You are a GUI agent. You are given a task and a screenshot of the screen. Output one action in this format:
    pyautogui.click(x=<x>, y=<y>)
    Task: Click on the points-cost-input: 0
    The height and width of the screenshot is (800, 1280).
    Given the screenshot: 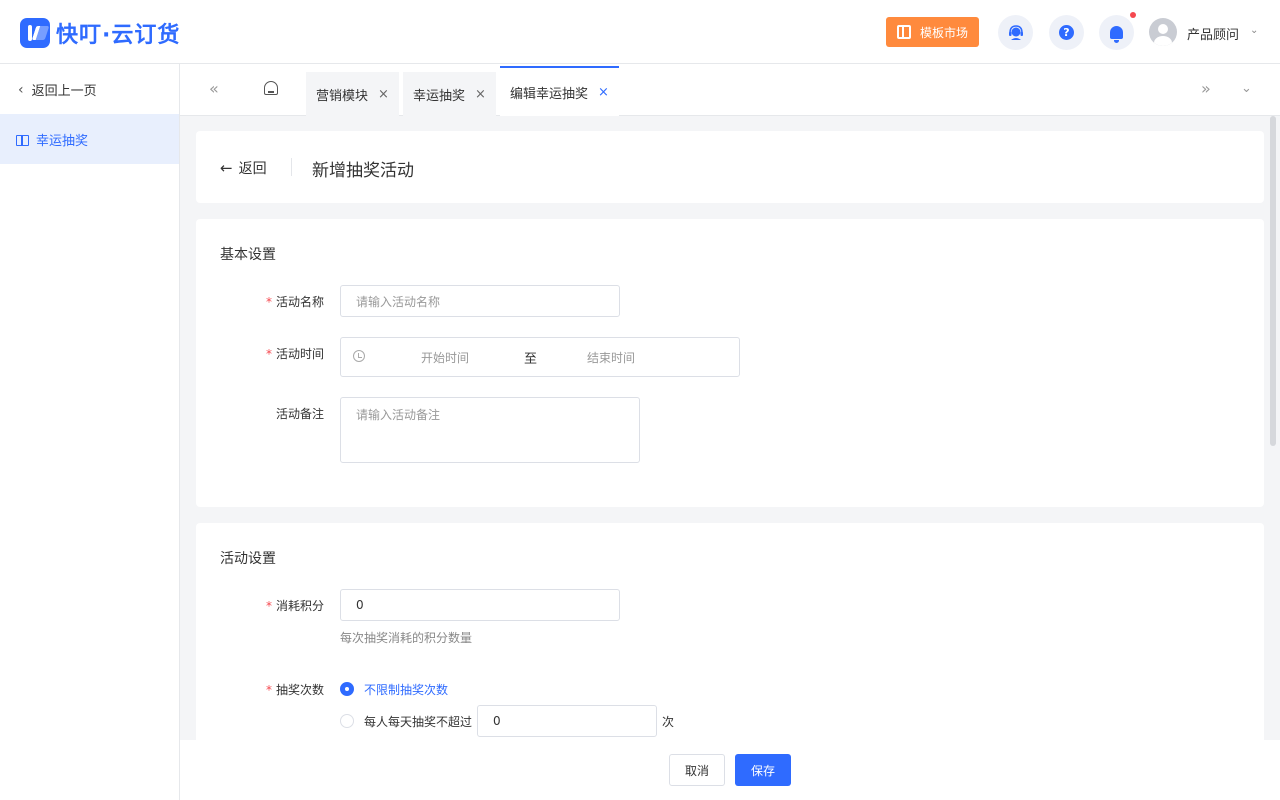 What is the action you would take?
    pyautogui.click(x=480, y=605)
    